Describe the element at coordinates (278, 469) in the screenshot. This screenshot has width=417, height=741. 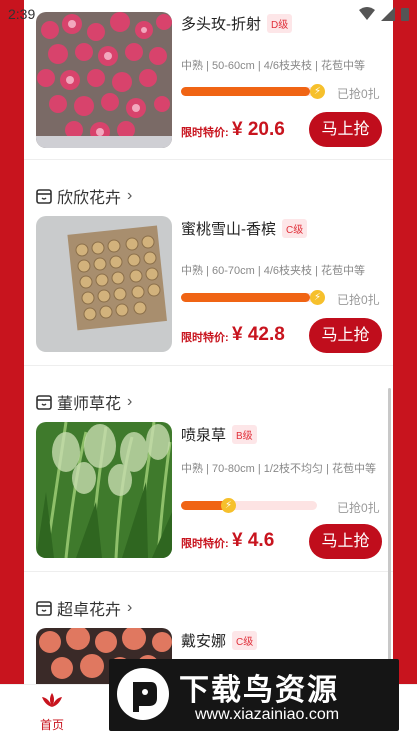
I see `product-spec: 中熟 | 70-80cm | 1/2枝不均匀 | 花苞中等` at that location.